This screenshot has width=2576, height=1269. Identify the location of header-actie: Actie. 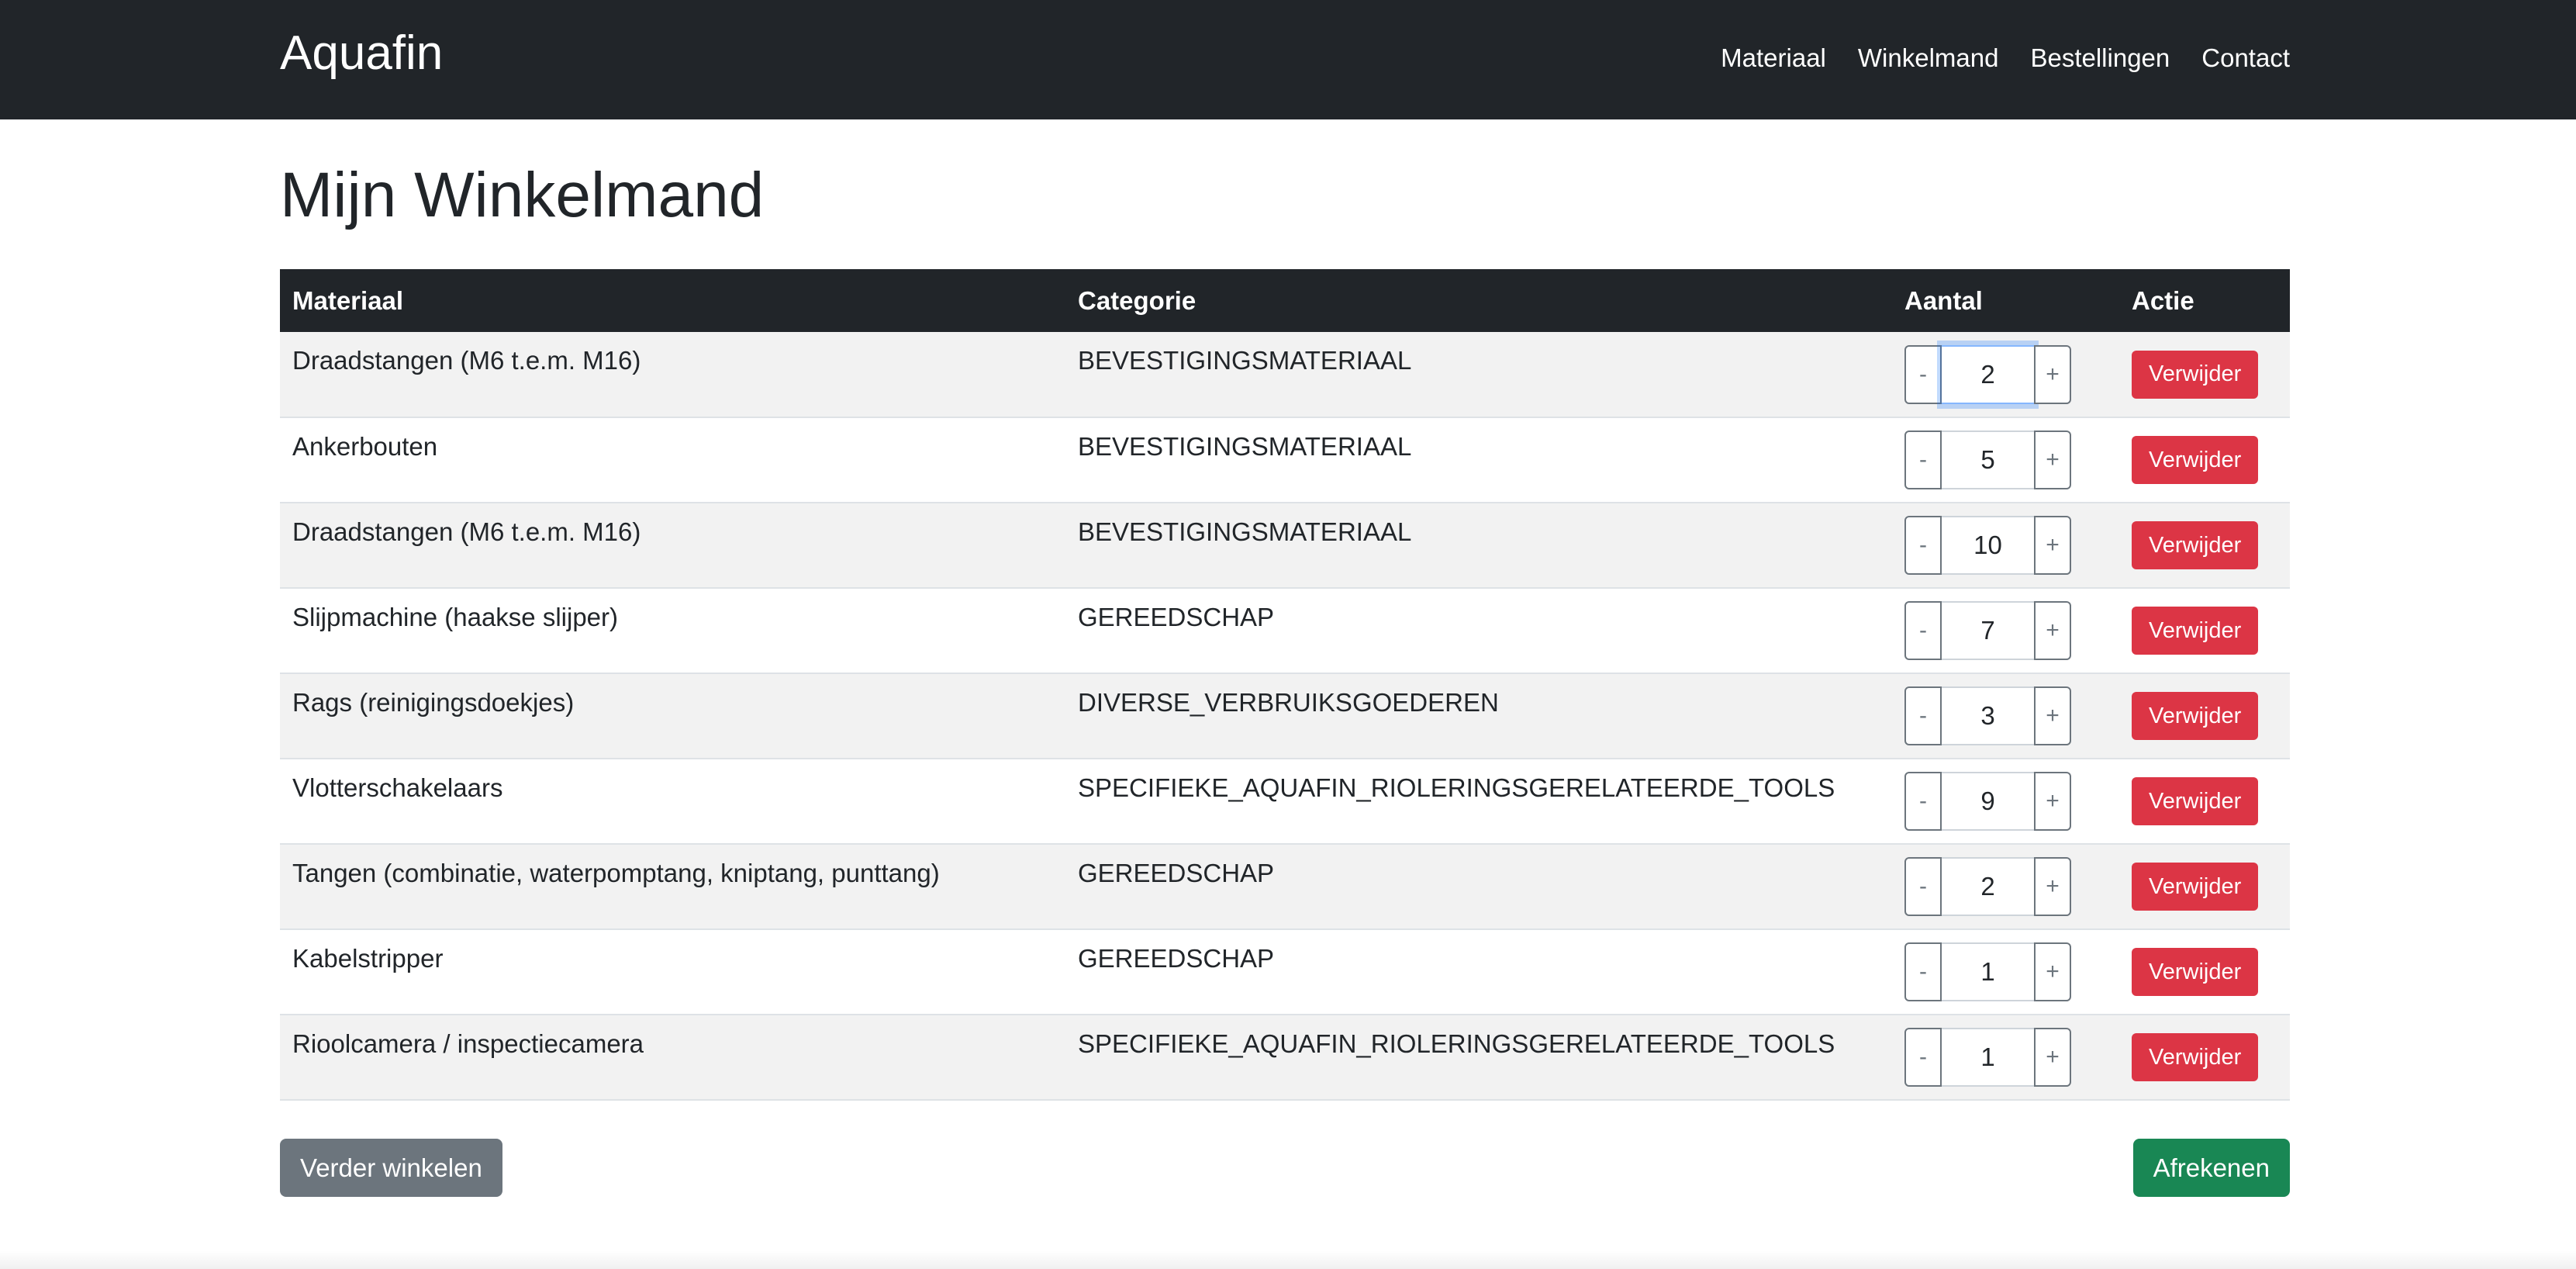
(2204, 301).